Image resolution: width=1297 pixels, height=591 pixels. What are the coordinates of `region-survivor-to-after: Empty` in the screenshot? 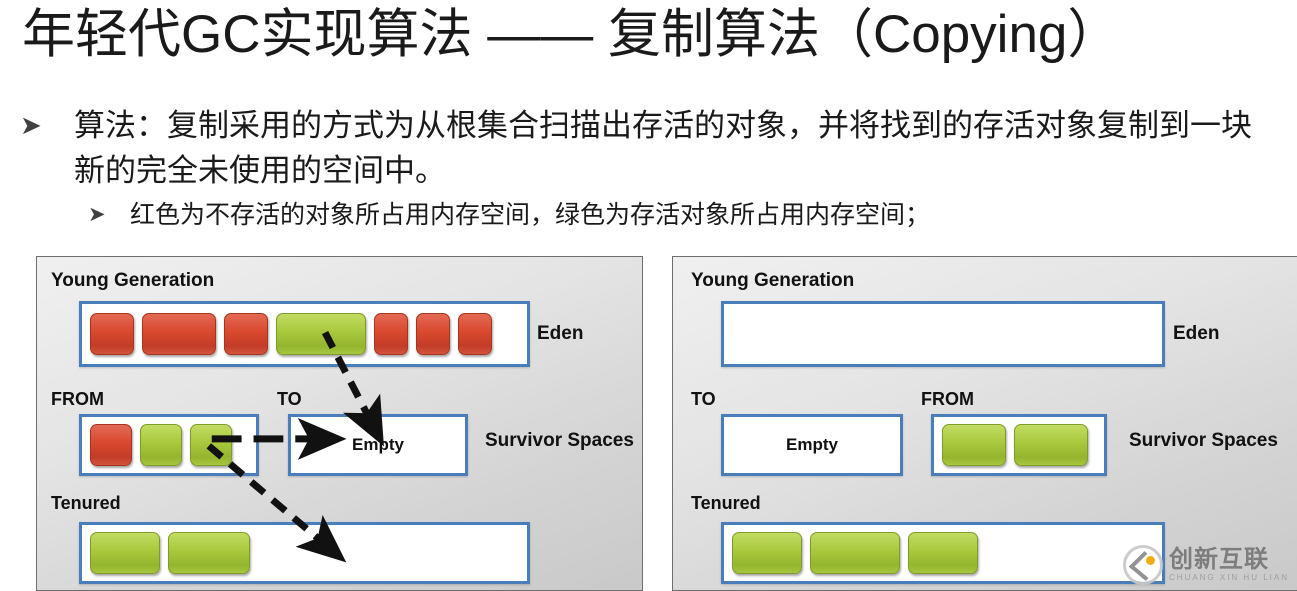 It's located at (812, 445).